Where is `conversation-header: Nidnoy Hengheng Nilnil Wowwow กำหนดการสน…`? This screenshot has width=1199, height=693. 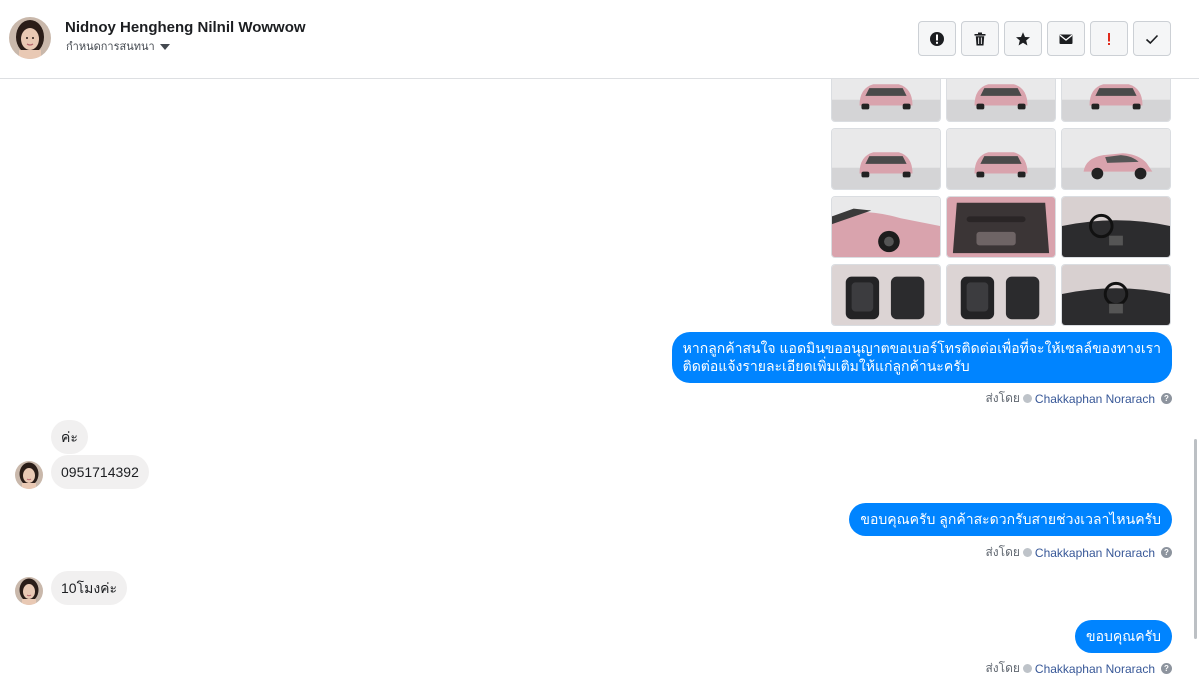 conversation-header: Nidnoy Hengheng Nilnil Wowwow กำหนดการสน… is located at coordinates (599, 39).